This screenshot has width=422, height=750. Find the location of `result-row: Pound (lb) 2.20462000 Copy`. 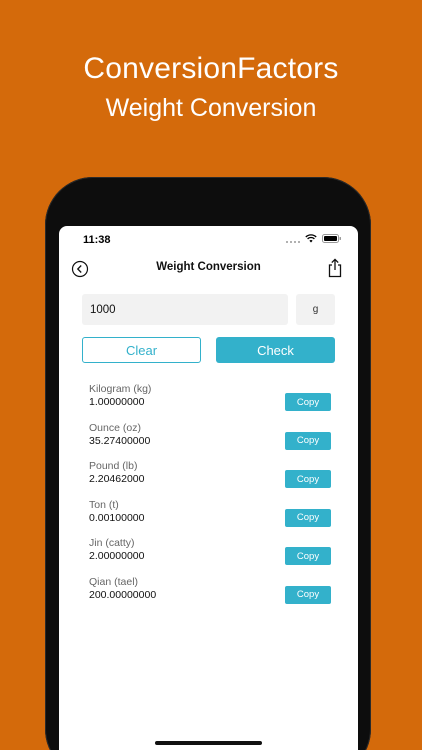

result-row: Pound (lb) 2.20462000 Copy is located at coordinates (210, 479).